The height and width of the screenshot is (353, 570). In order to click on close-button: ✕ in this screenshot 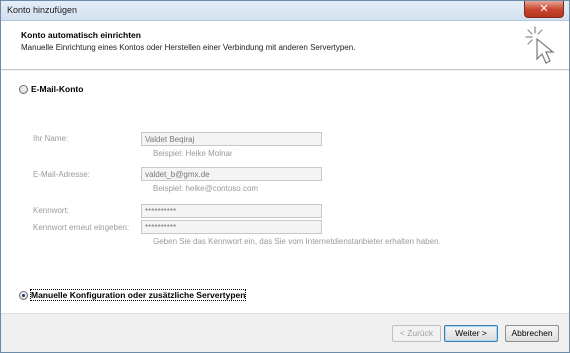, I will do `click(544, 9)`.